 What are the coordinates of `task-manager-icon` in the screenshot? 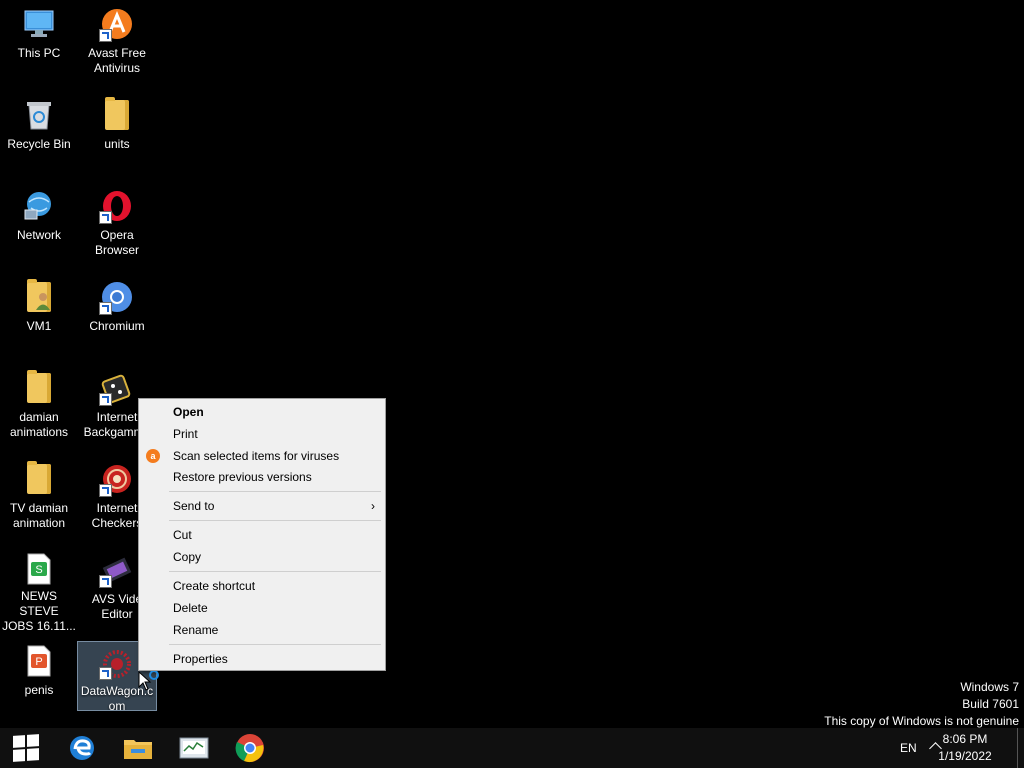 It's located at (194, 748).